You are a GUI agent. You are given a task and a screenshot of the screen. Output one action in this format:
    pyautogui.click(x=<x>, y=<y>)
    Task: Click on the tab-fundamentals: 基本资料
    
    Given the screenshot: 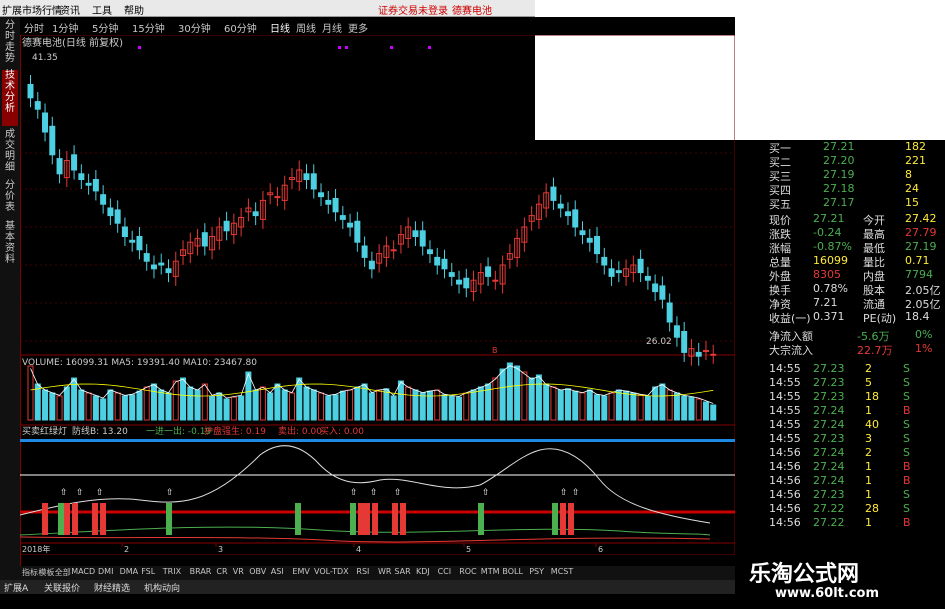 What is the action you would take?
    pyautogui.click(x=10, y=246)
    